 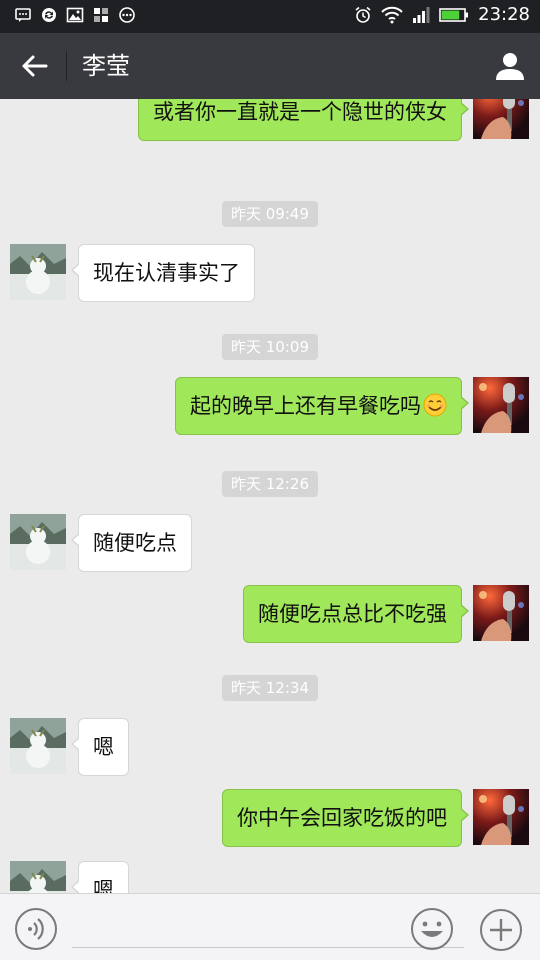 I want to click on chat-profile-button, so click(x=510, y=67).